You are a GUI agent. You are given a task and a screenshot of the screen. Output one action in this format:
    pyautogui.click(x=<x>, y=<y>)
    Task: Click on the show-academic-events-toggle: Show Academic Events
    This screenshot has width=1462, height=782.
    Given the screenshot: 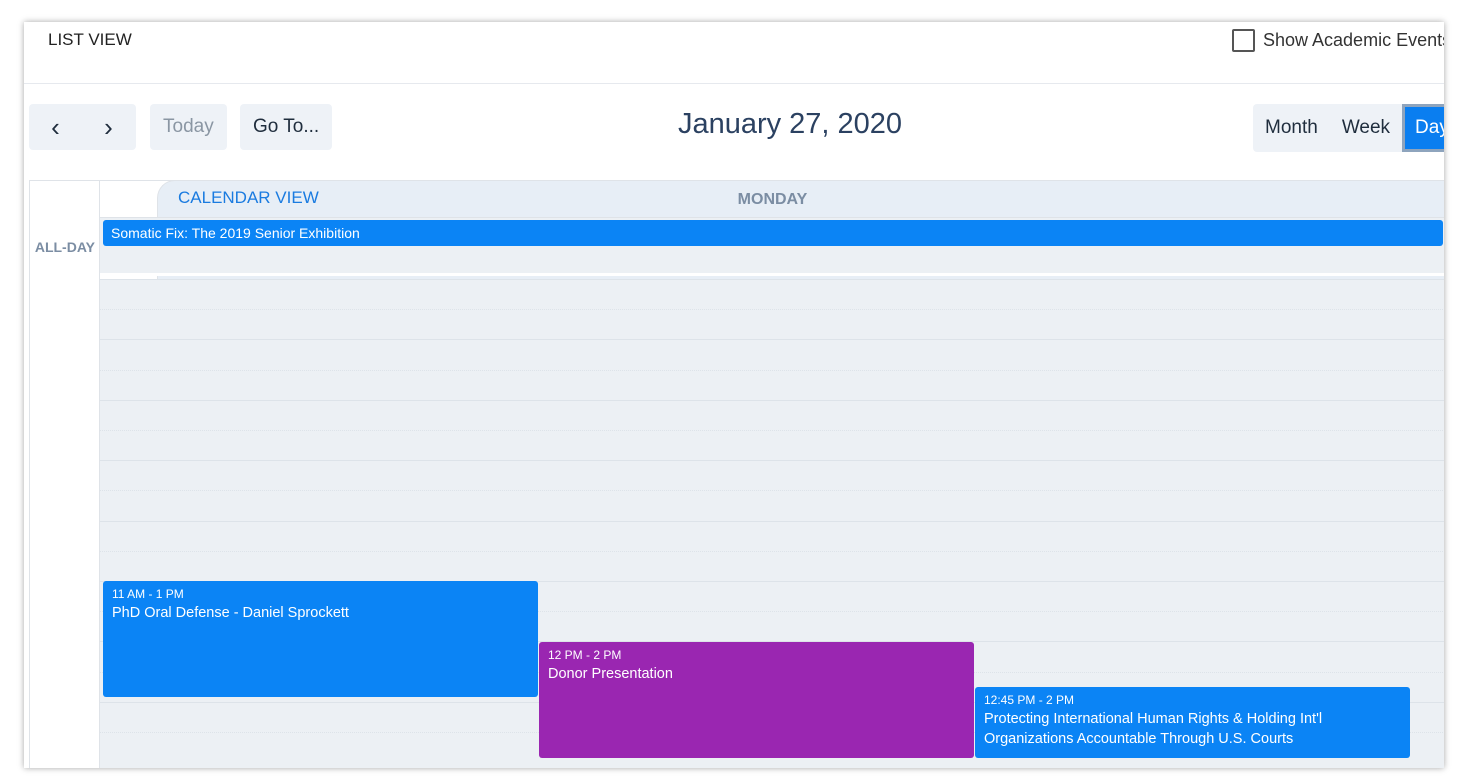 What is the action you would take?
    pyautogui.click(x=1338, y=40)
    